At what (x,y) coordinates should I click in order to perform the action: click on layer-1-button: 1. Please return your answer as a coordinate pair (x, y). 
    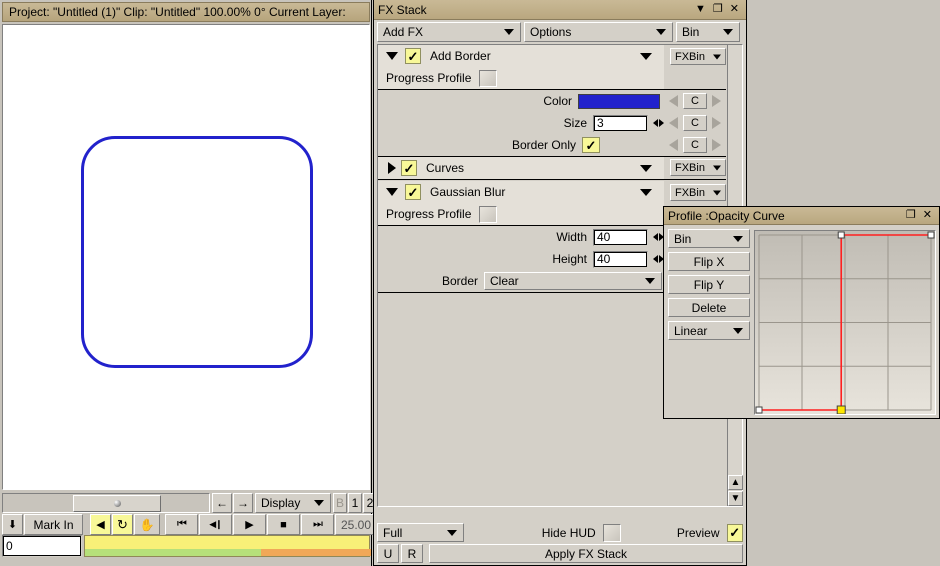
    Looking at the image, I should click on (355, 503).